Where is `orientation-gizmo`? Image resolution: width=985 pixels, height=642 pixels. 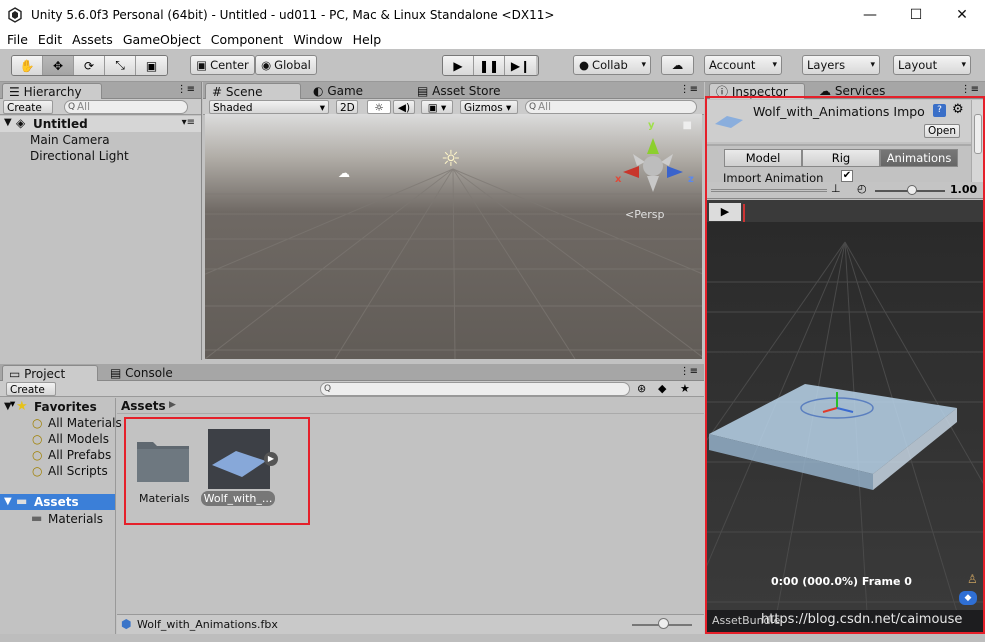 orientation-gizmo is located at coordinates (653, 162).